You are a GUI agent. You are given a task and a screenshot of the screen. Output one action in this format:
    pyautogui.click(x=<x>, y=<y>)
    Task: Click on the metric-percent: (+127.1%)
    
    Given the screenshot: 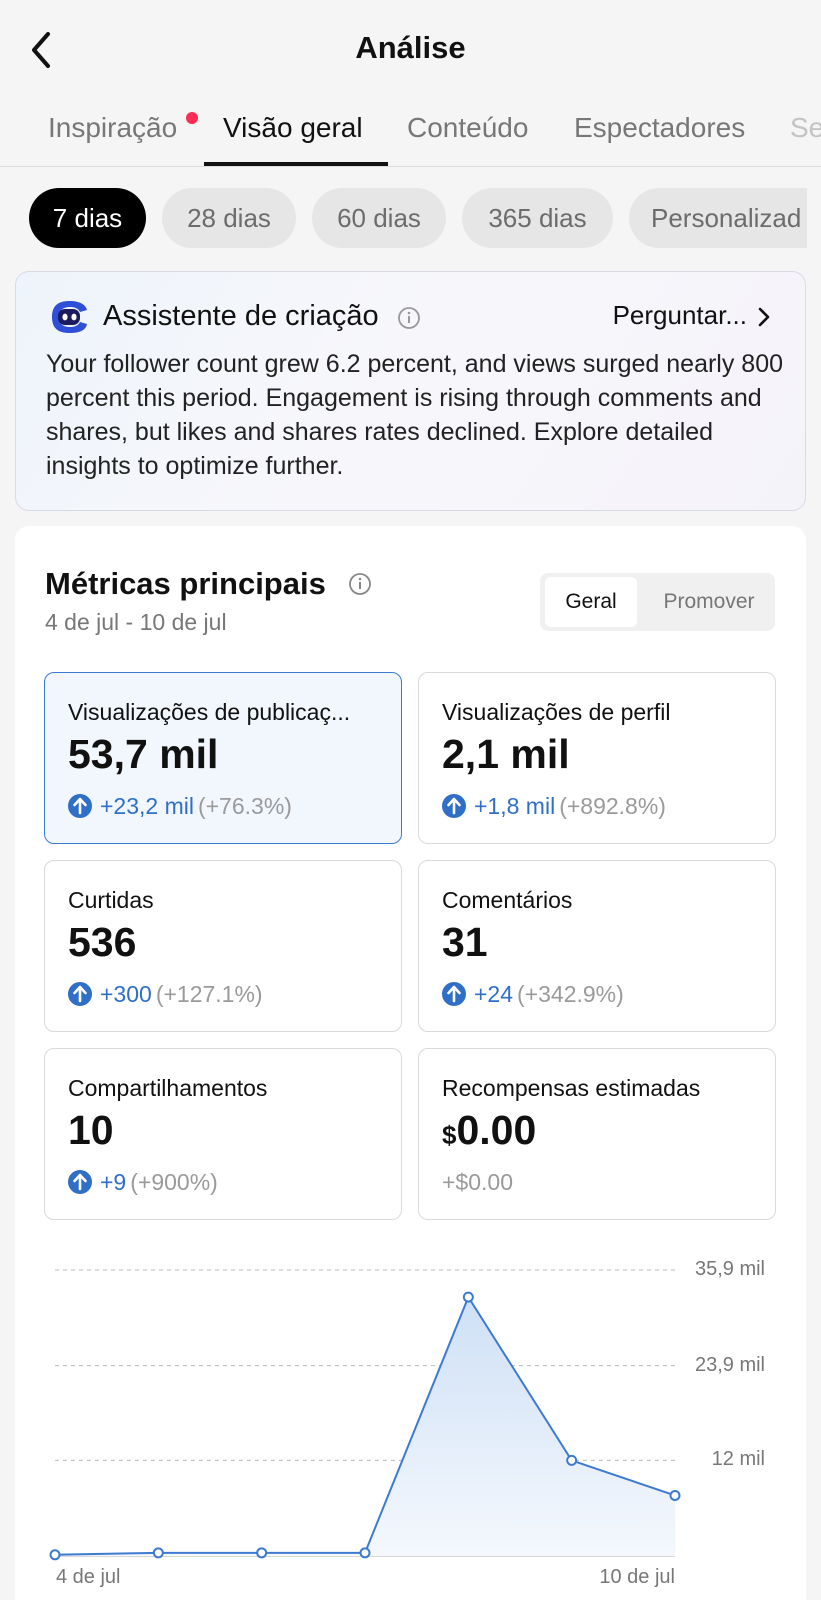 What is the action you would take?
    pyautogui.click(x=209, y=994)
    